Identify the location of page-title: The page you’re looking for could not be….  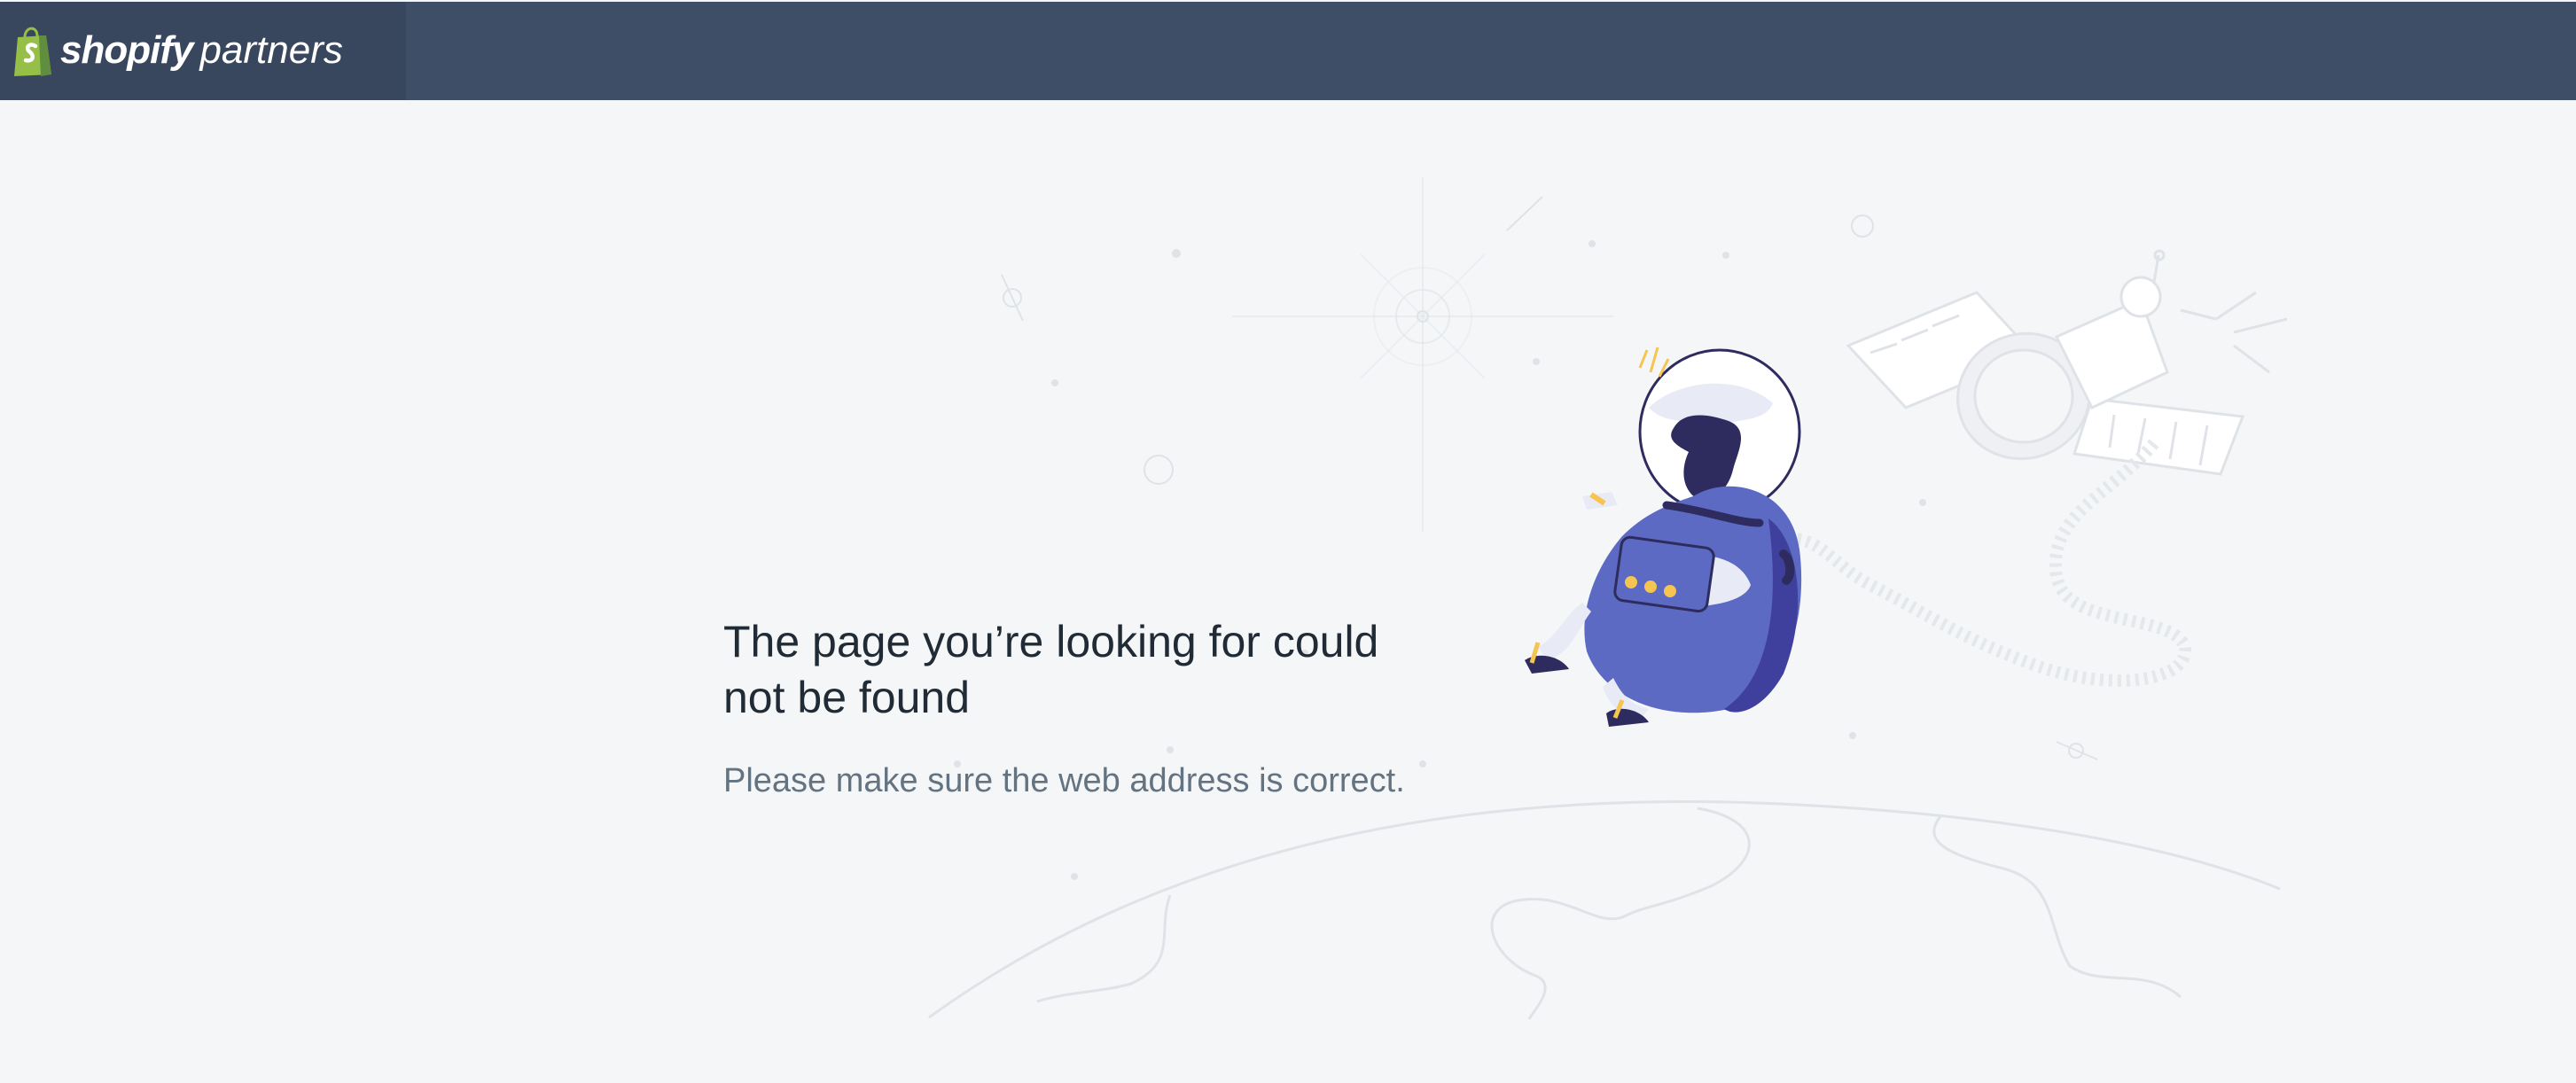
(1051, 670).